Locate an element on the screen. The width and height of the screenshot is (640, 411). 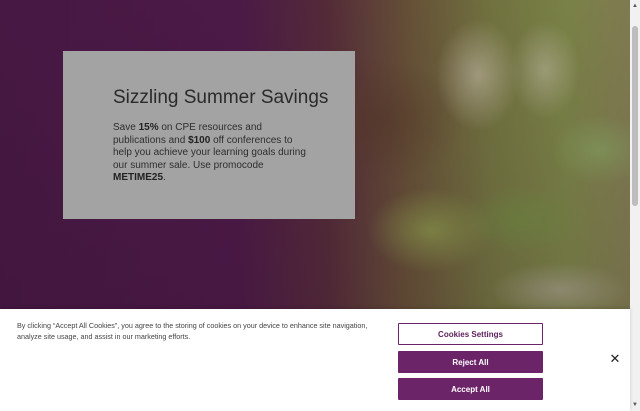
promo-highlight: 15% is located at coordinates (148, 127).